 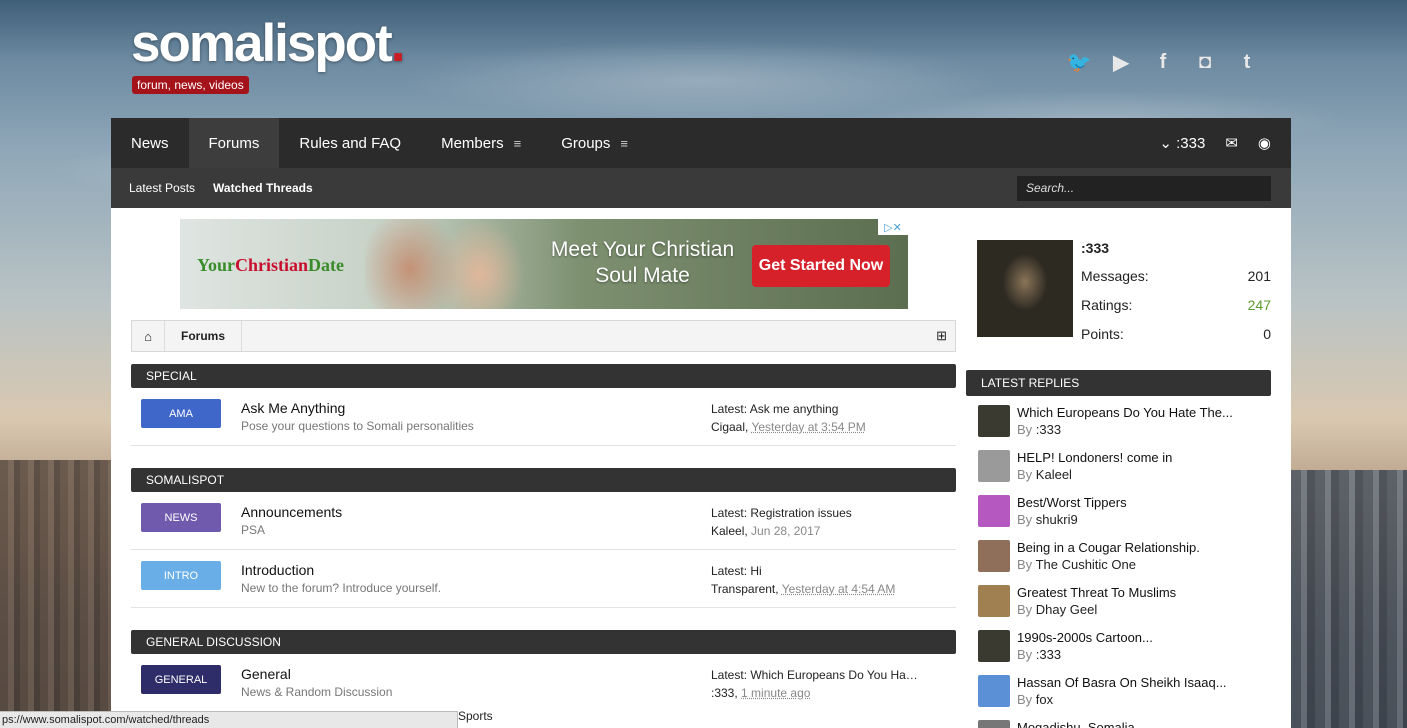 What do you see at coordinates (1264, 143) in the screenshot?
I see `globe-icon: ◉` at bounding box center [1264, 143].